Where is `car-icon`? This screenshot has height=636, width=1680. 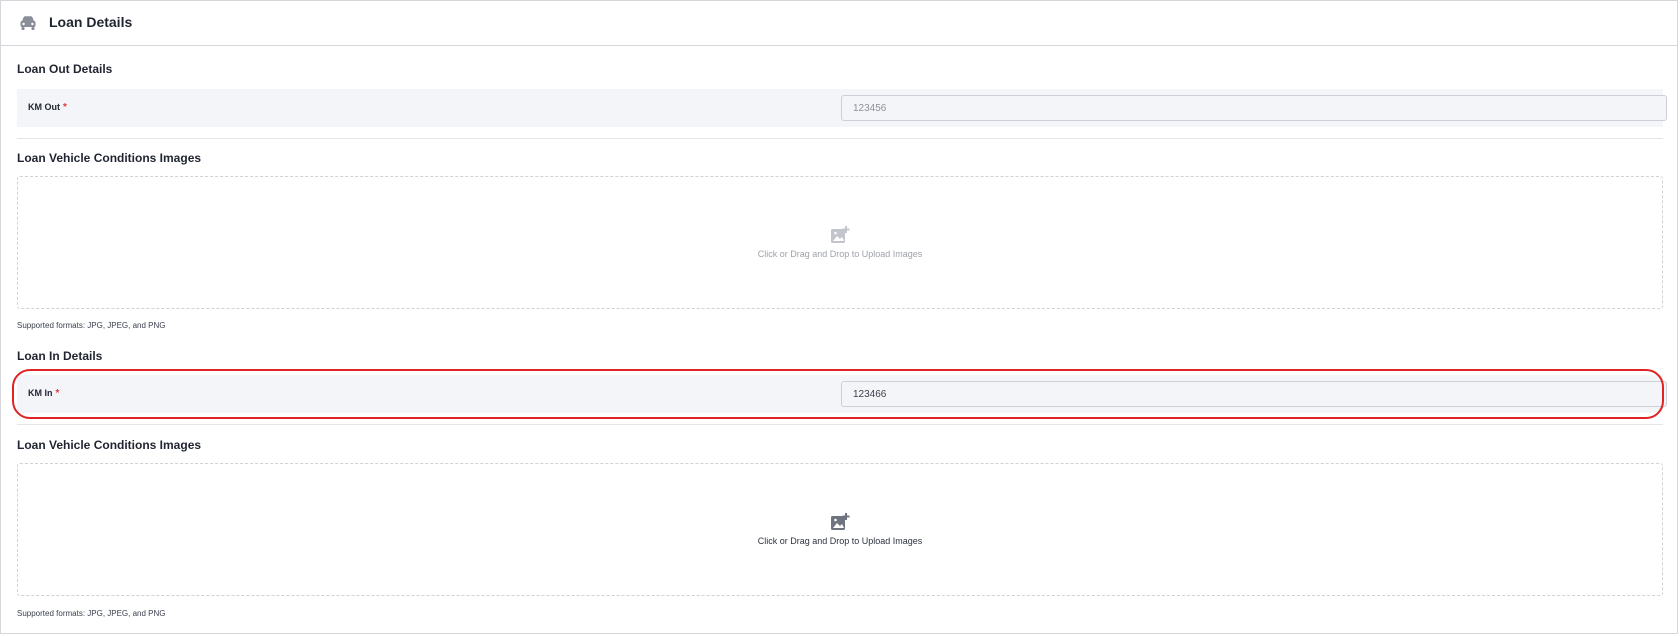
car-icon is located at coordinates (28, 23).